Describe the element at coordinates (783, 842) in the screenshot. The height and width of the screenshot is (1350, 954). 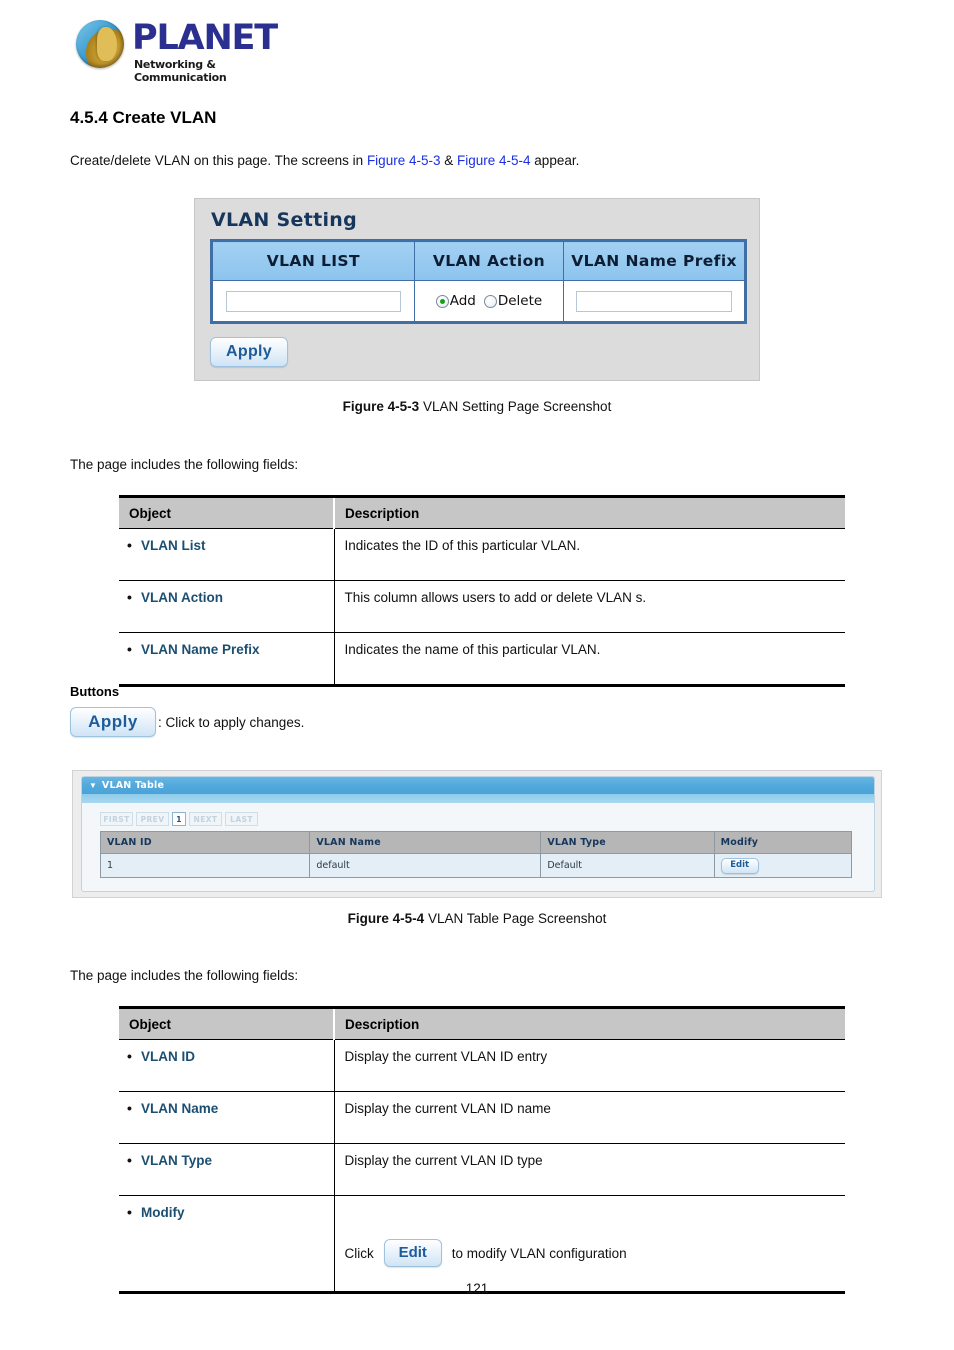
I see `column-header-modify: Modify` at that location.